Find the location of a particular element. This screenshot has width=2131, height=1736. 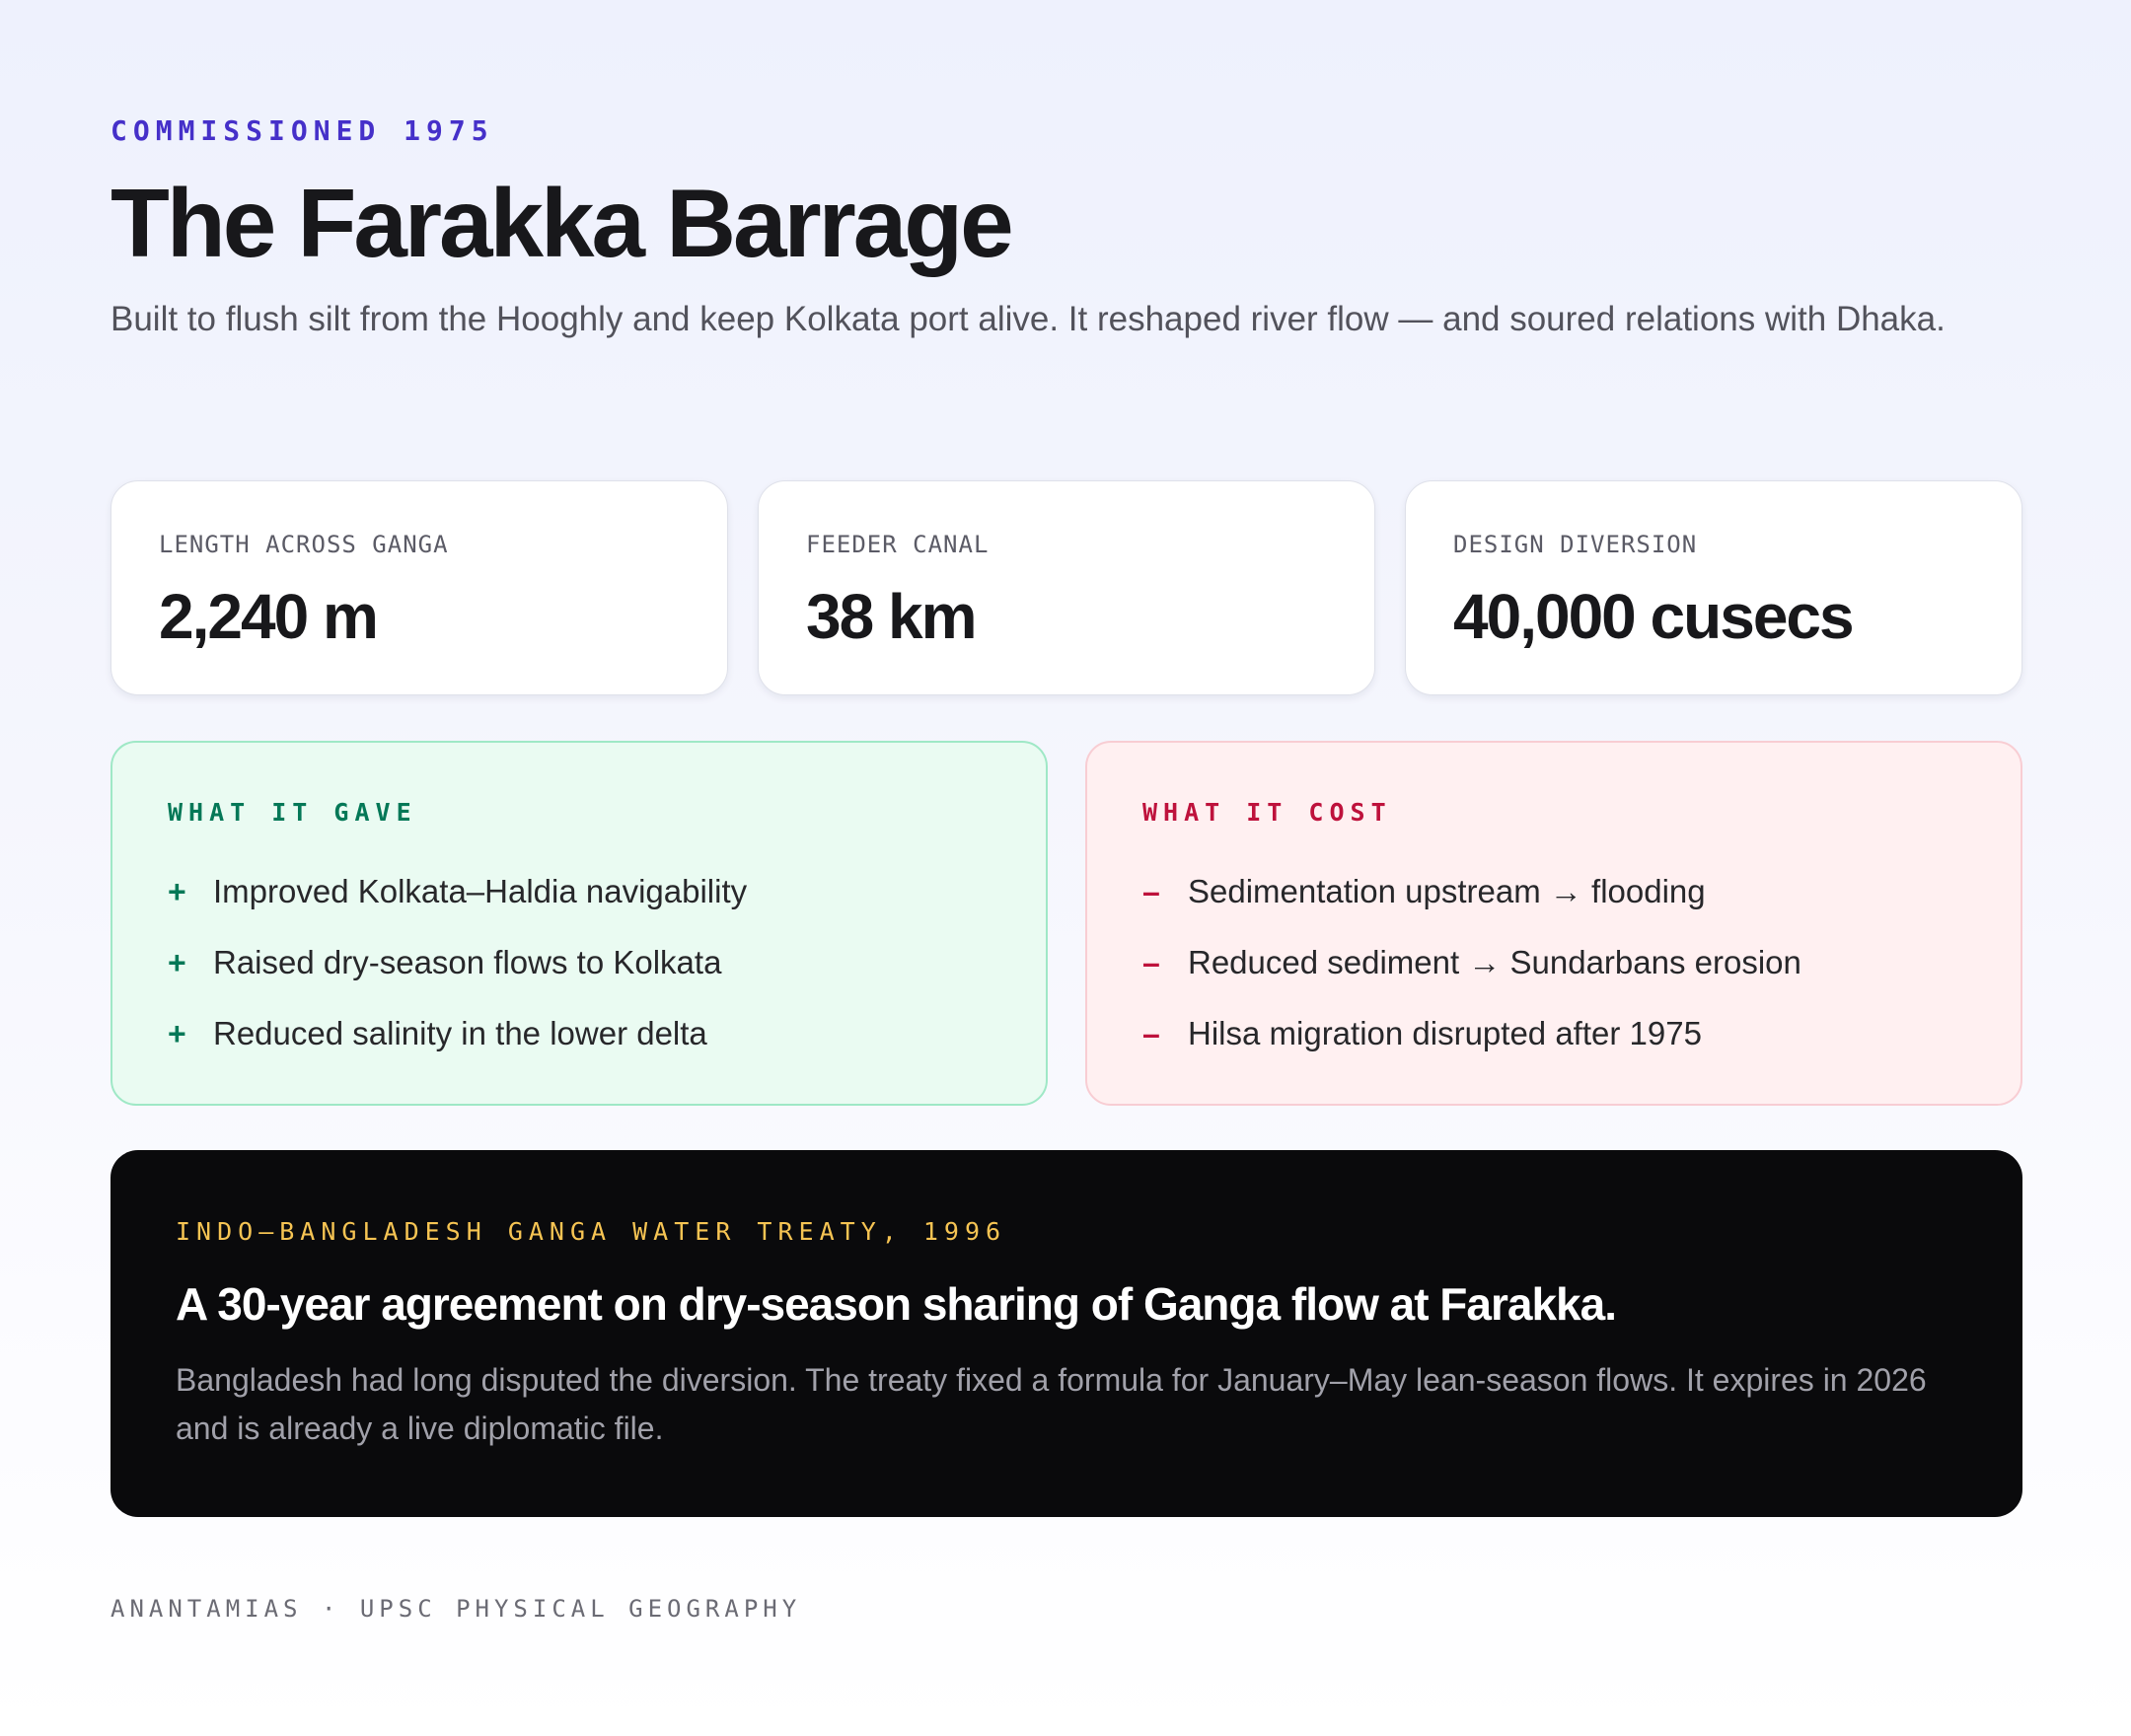

what-it-cost-heading: WHAT IT COST is located at coordinates (1267, 812).